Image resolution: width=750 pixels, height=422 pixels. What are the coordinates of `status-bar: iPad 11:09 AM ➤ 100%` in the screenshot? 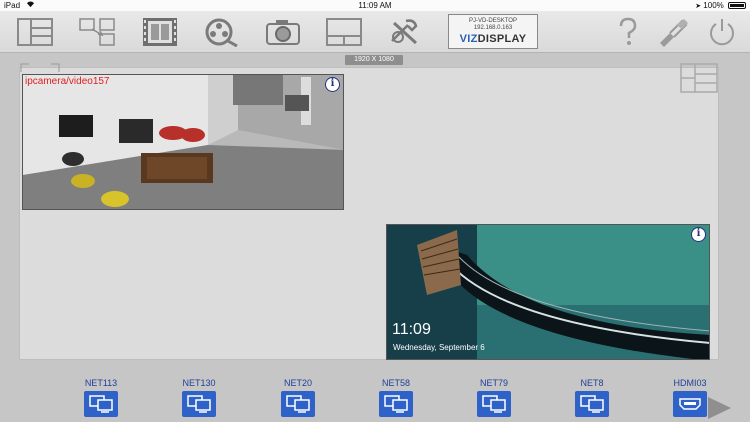 It's located at (375, 5).